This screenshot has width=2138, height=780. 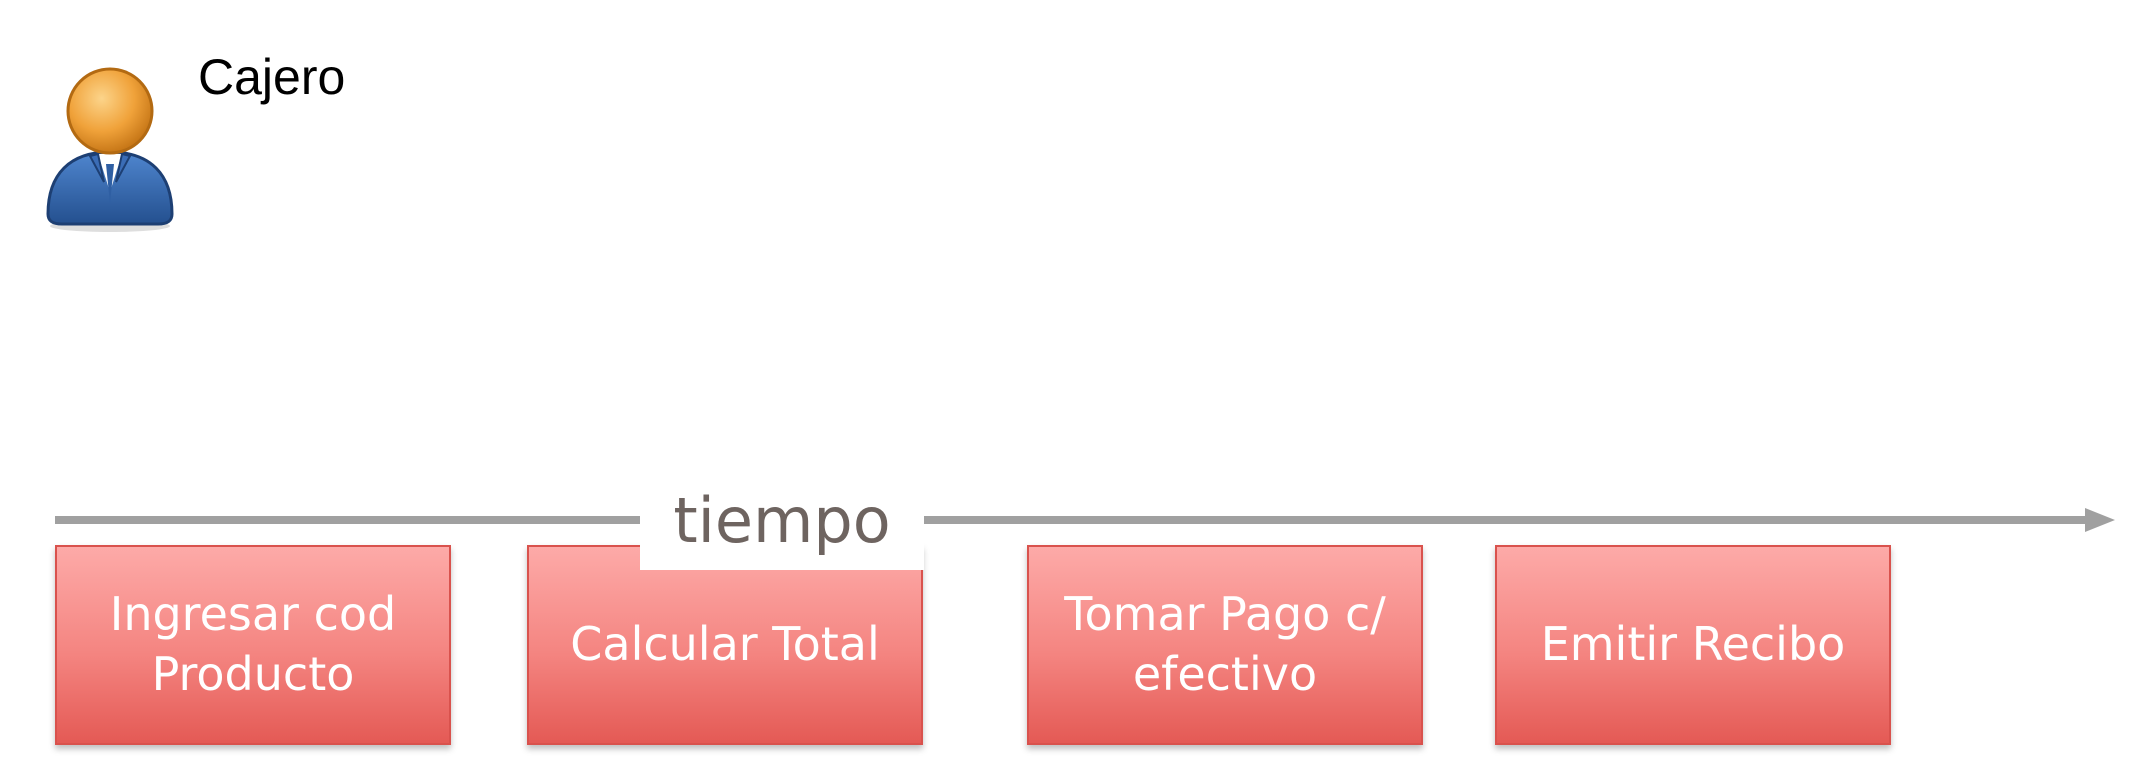 I want to click on step-4-line-1: Emitir Recibo, so click(x=1693, y=644).